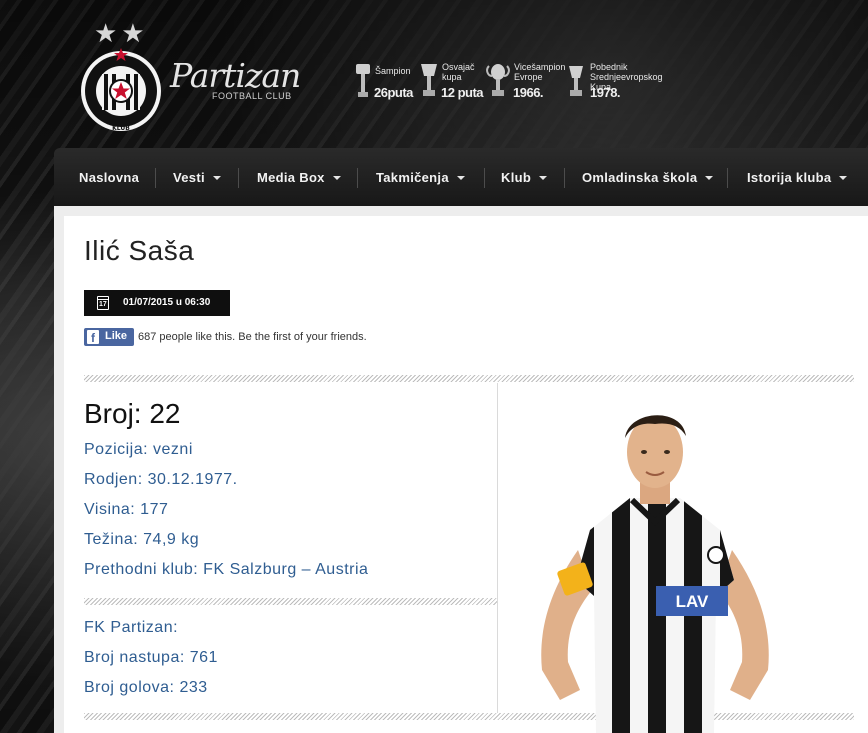  I want to click on trophy-label: Osvajač kupa, so click(458, 72).